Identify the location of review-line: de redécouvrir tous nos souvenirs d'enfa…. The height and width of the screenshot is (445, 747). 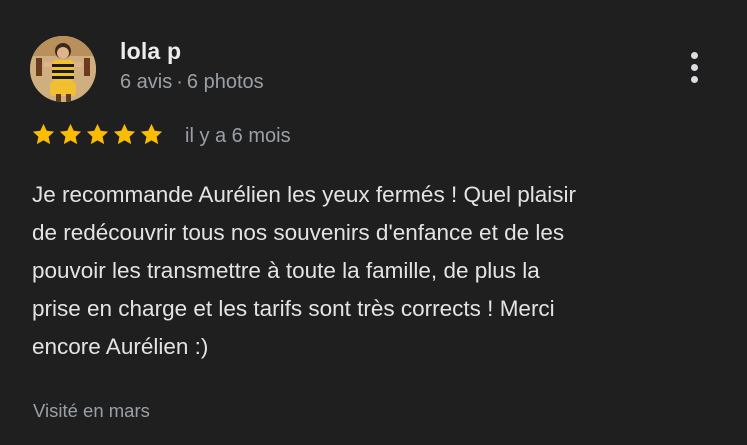
(298, 232).